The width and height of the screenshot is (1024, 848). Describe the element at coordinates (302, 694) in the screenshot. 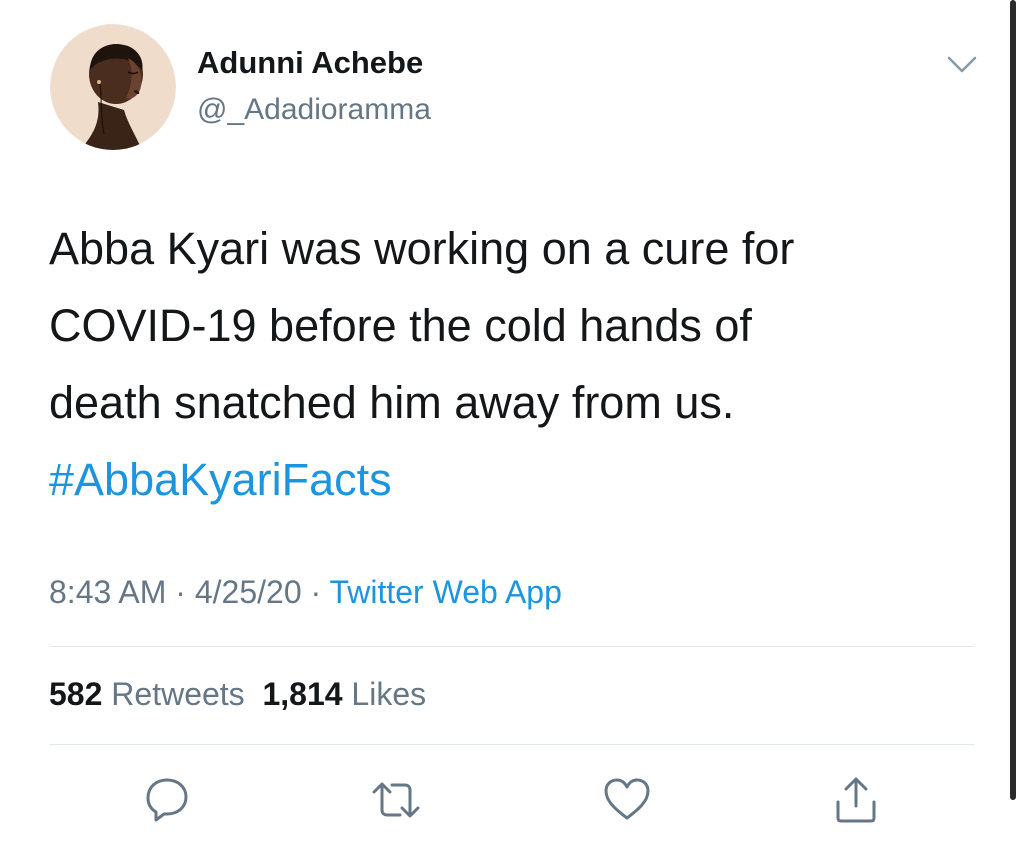

I see `likes-count: 1,814` at that location.